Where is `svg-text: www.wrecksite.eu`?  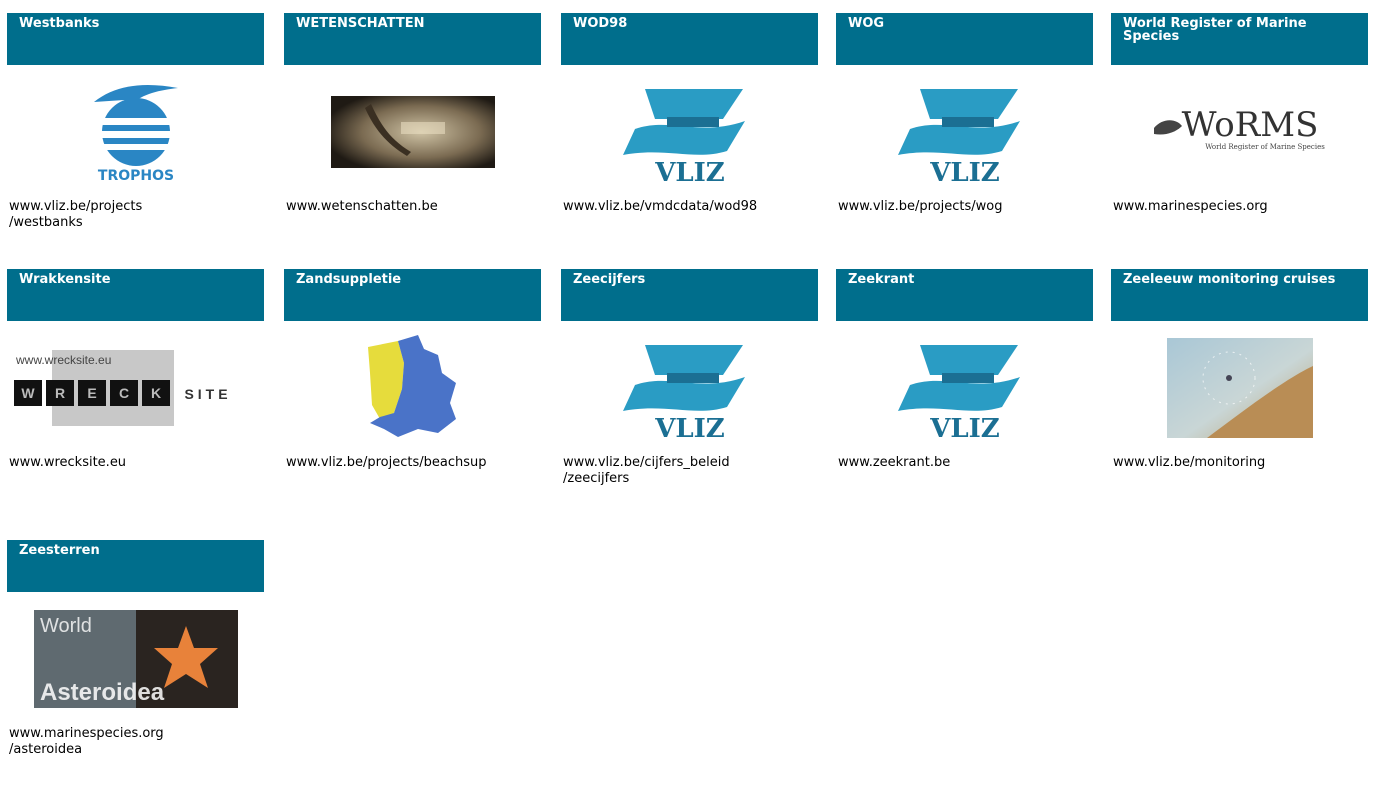
svg-text: www.wrecksite.eu is located at coordinates (63, 360).